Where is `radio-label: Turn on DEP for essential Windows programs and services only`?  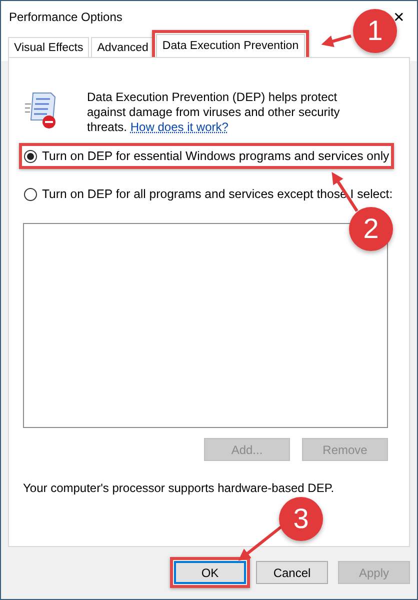
radio-label: Turn on DEP for essential Windows programs and services only is located at coordinates (216, 156).